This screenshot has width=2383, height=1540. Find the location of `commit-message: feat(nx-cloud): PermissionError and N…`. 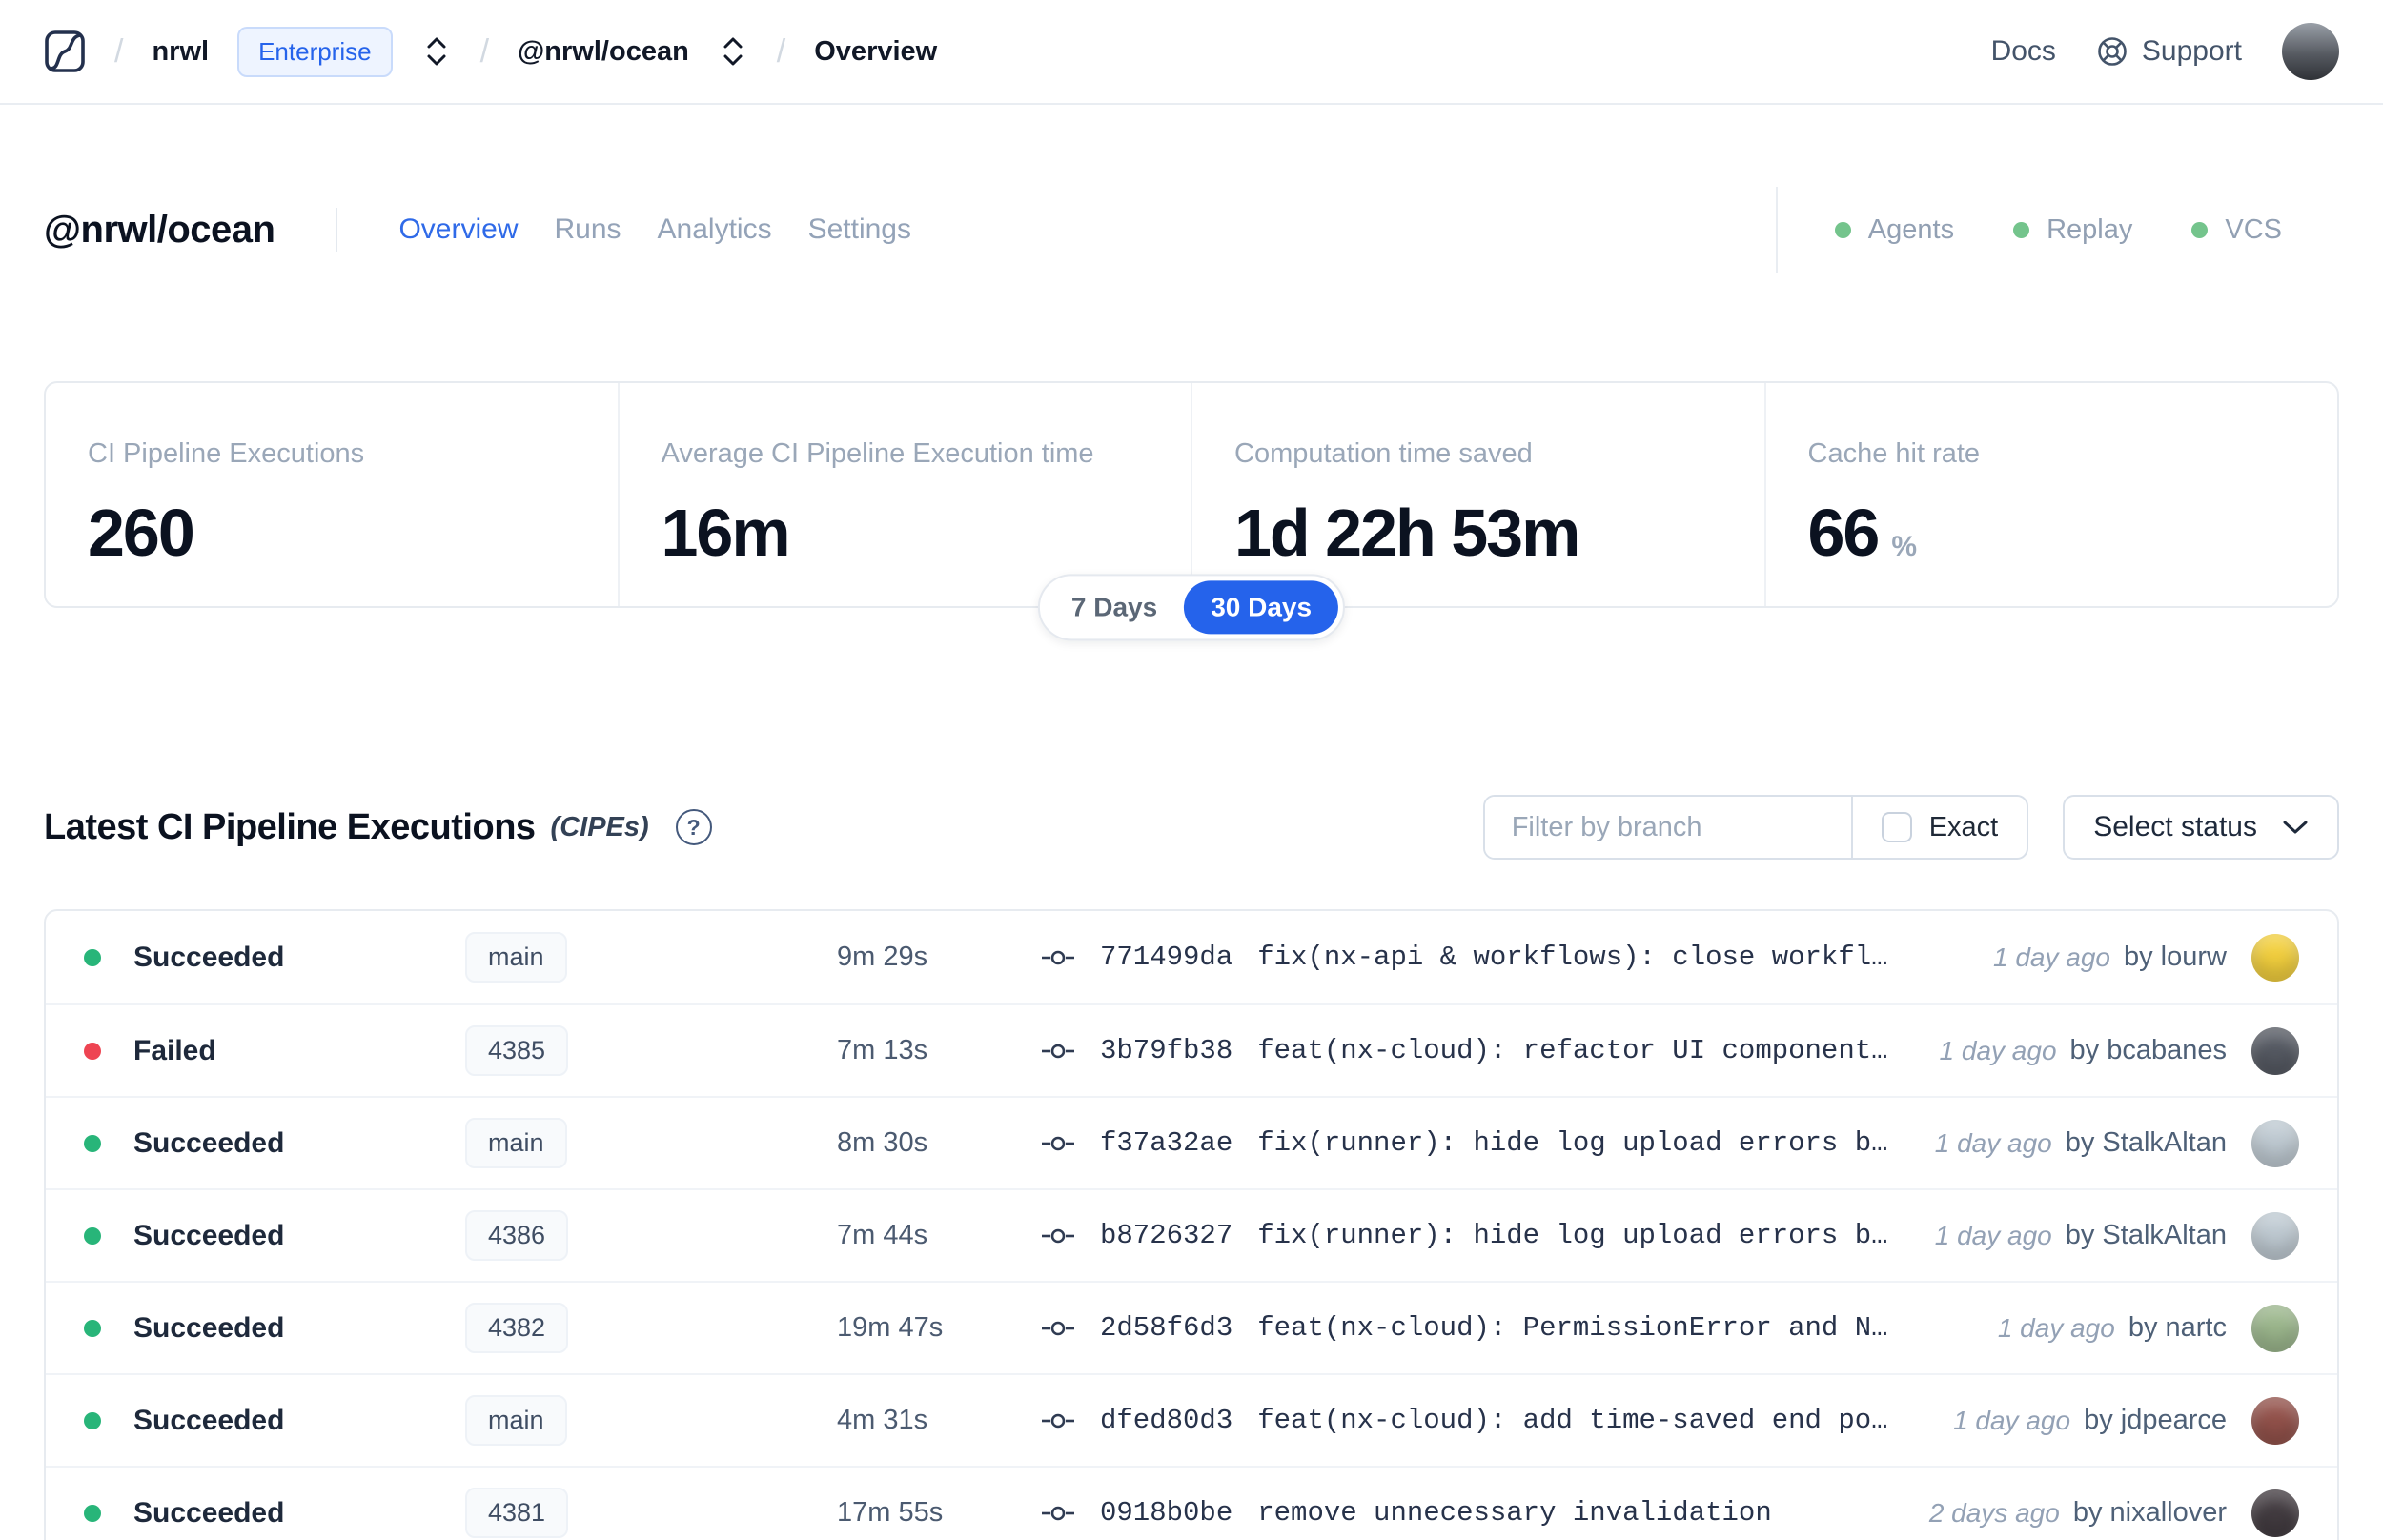

commit-message: feat(nx-cloud): PermissionError and N… is located at coordinates (1573, 1328).